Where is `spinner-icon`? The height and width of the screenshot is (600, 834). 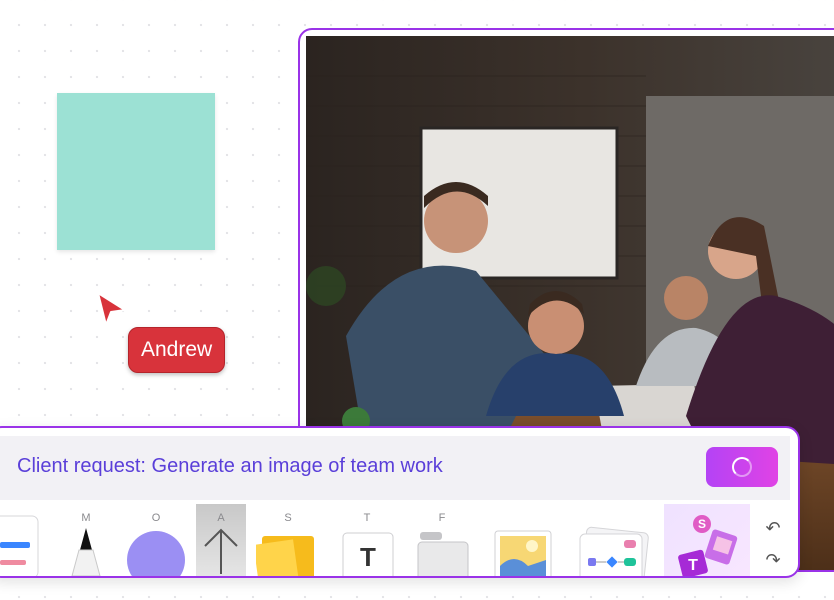
spinner-icon is located at coordinates (742, 467).